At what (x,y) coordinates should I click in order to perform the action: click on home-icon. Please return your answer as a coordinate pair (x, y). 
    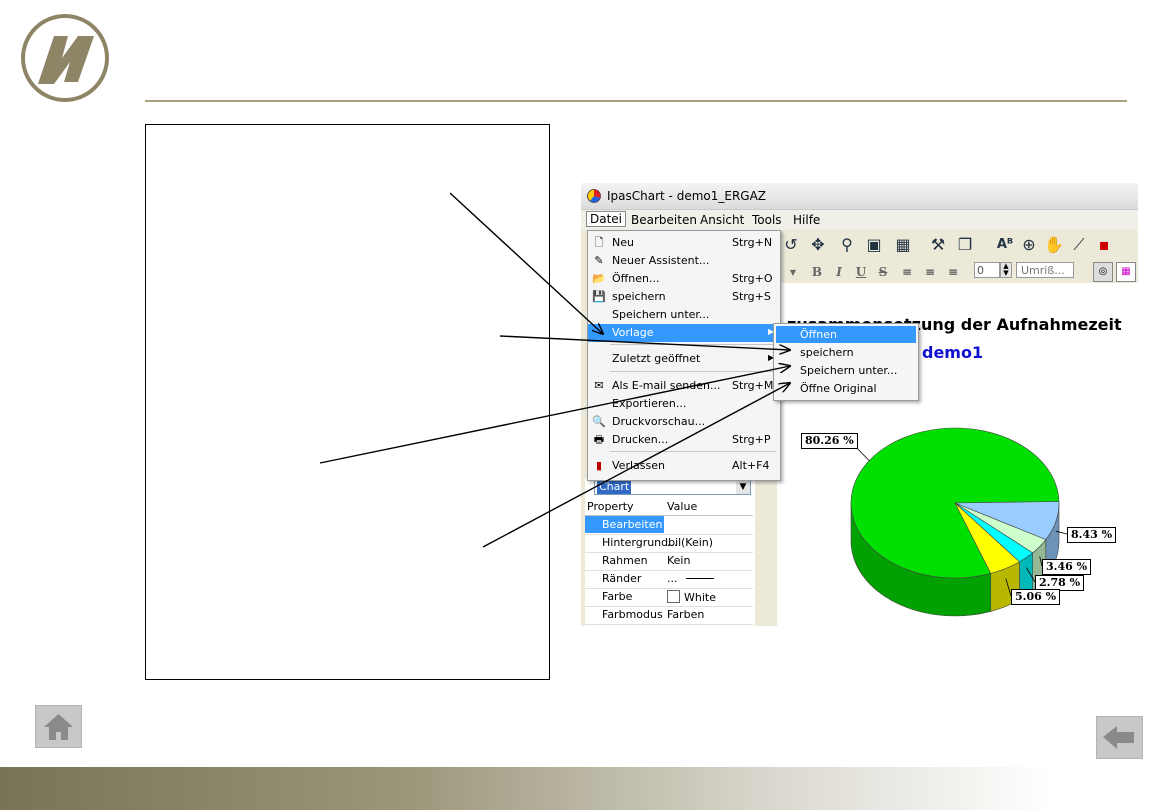
    Looking at the image, I should click on (58, 727).